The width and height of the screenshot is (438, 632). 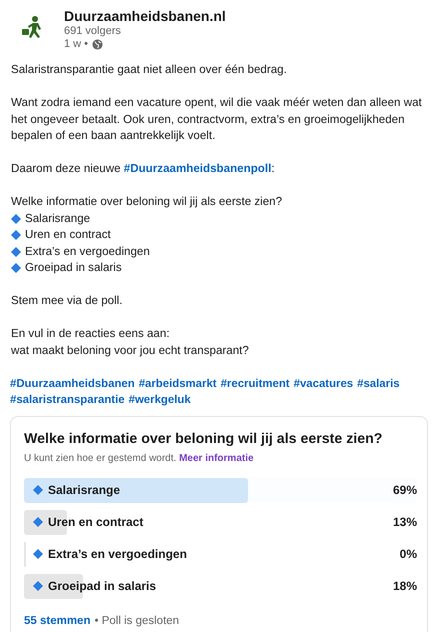 What do you see at coordinates (67, 301) in the screenshot?
I see `post-text: Stem mee via de poll.` at bounding box center [67, 301].